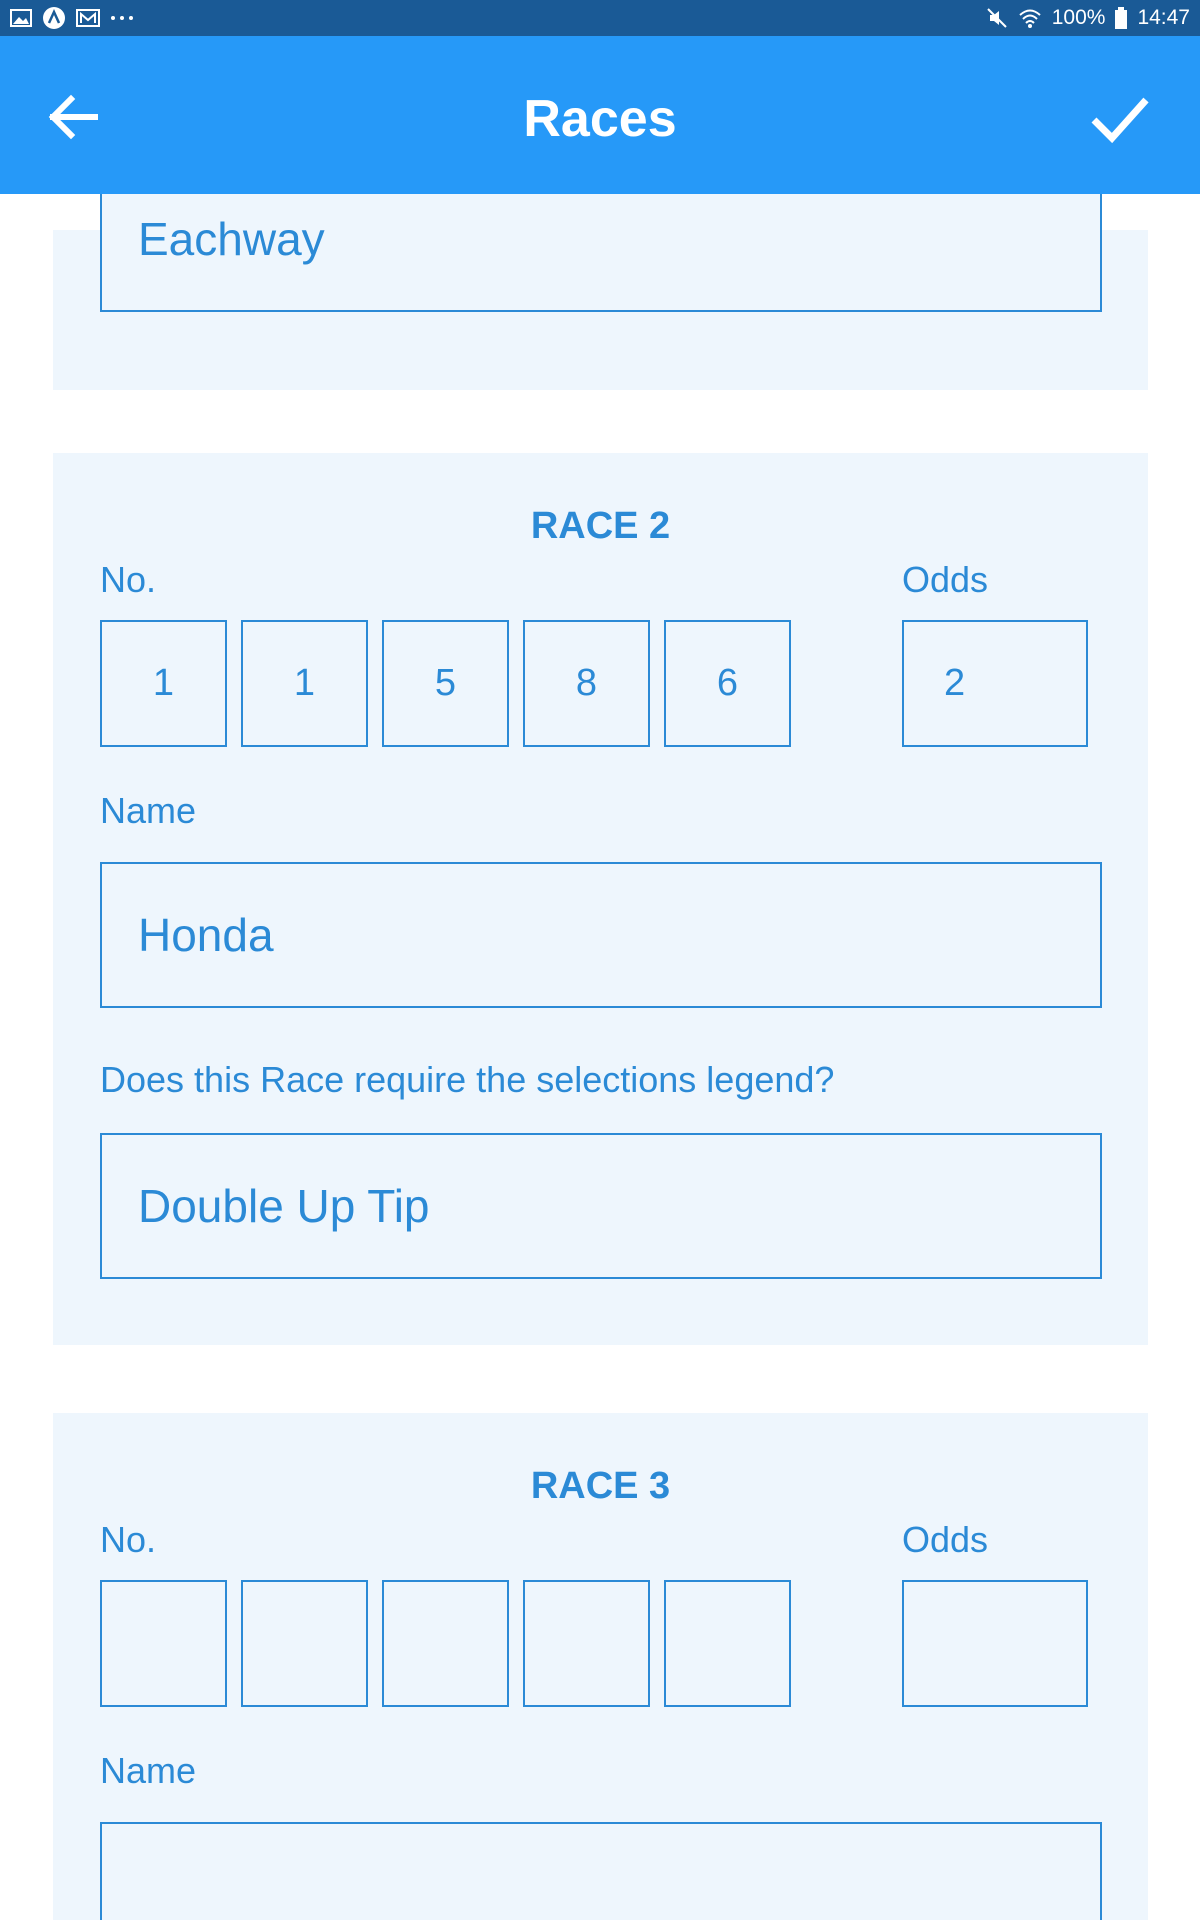 This screenshot has height=1920, width=1200. I want to click on legend-value: Double Up Tip, so click(284, 1206).